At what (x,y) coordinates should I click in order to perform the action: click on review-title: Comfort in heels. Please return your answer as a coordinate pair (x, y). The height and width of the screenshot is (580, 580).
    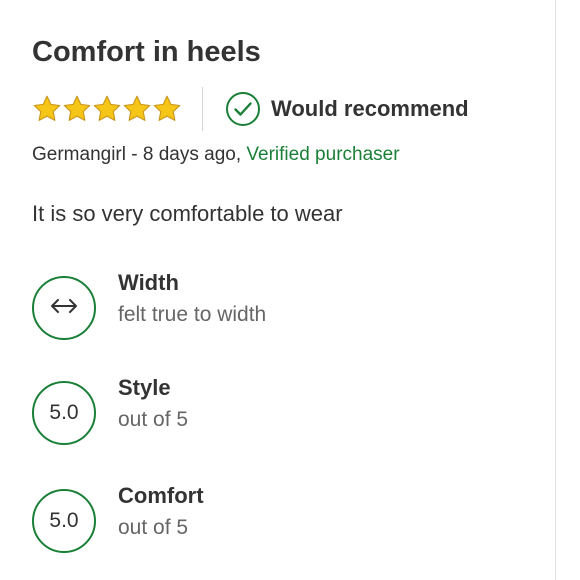
    Looking at the image, I should click on (146, 52).